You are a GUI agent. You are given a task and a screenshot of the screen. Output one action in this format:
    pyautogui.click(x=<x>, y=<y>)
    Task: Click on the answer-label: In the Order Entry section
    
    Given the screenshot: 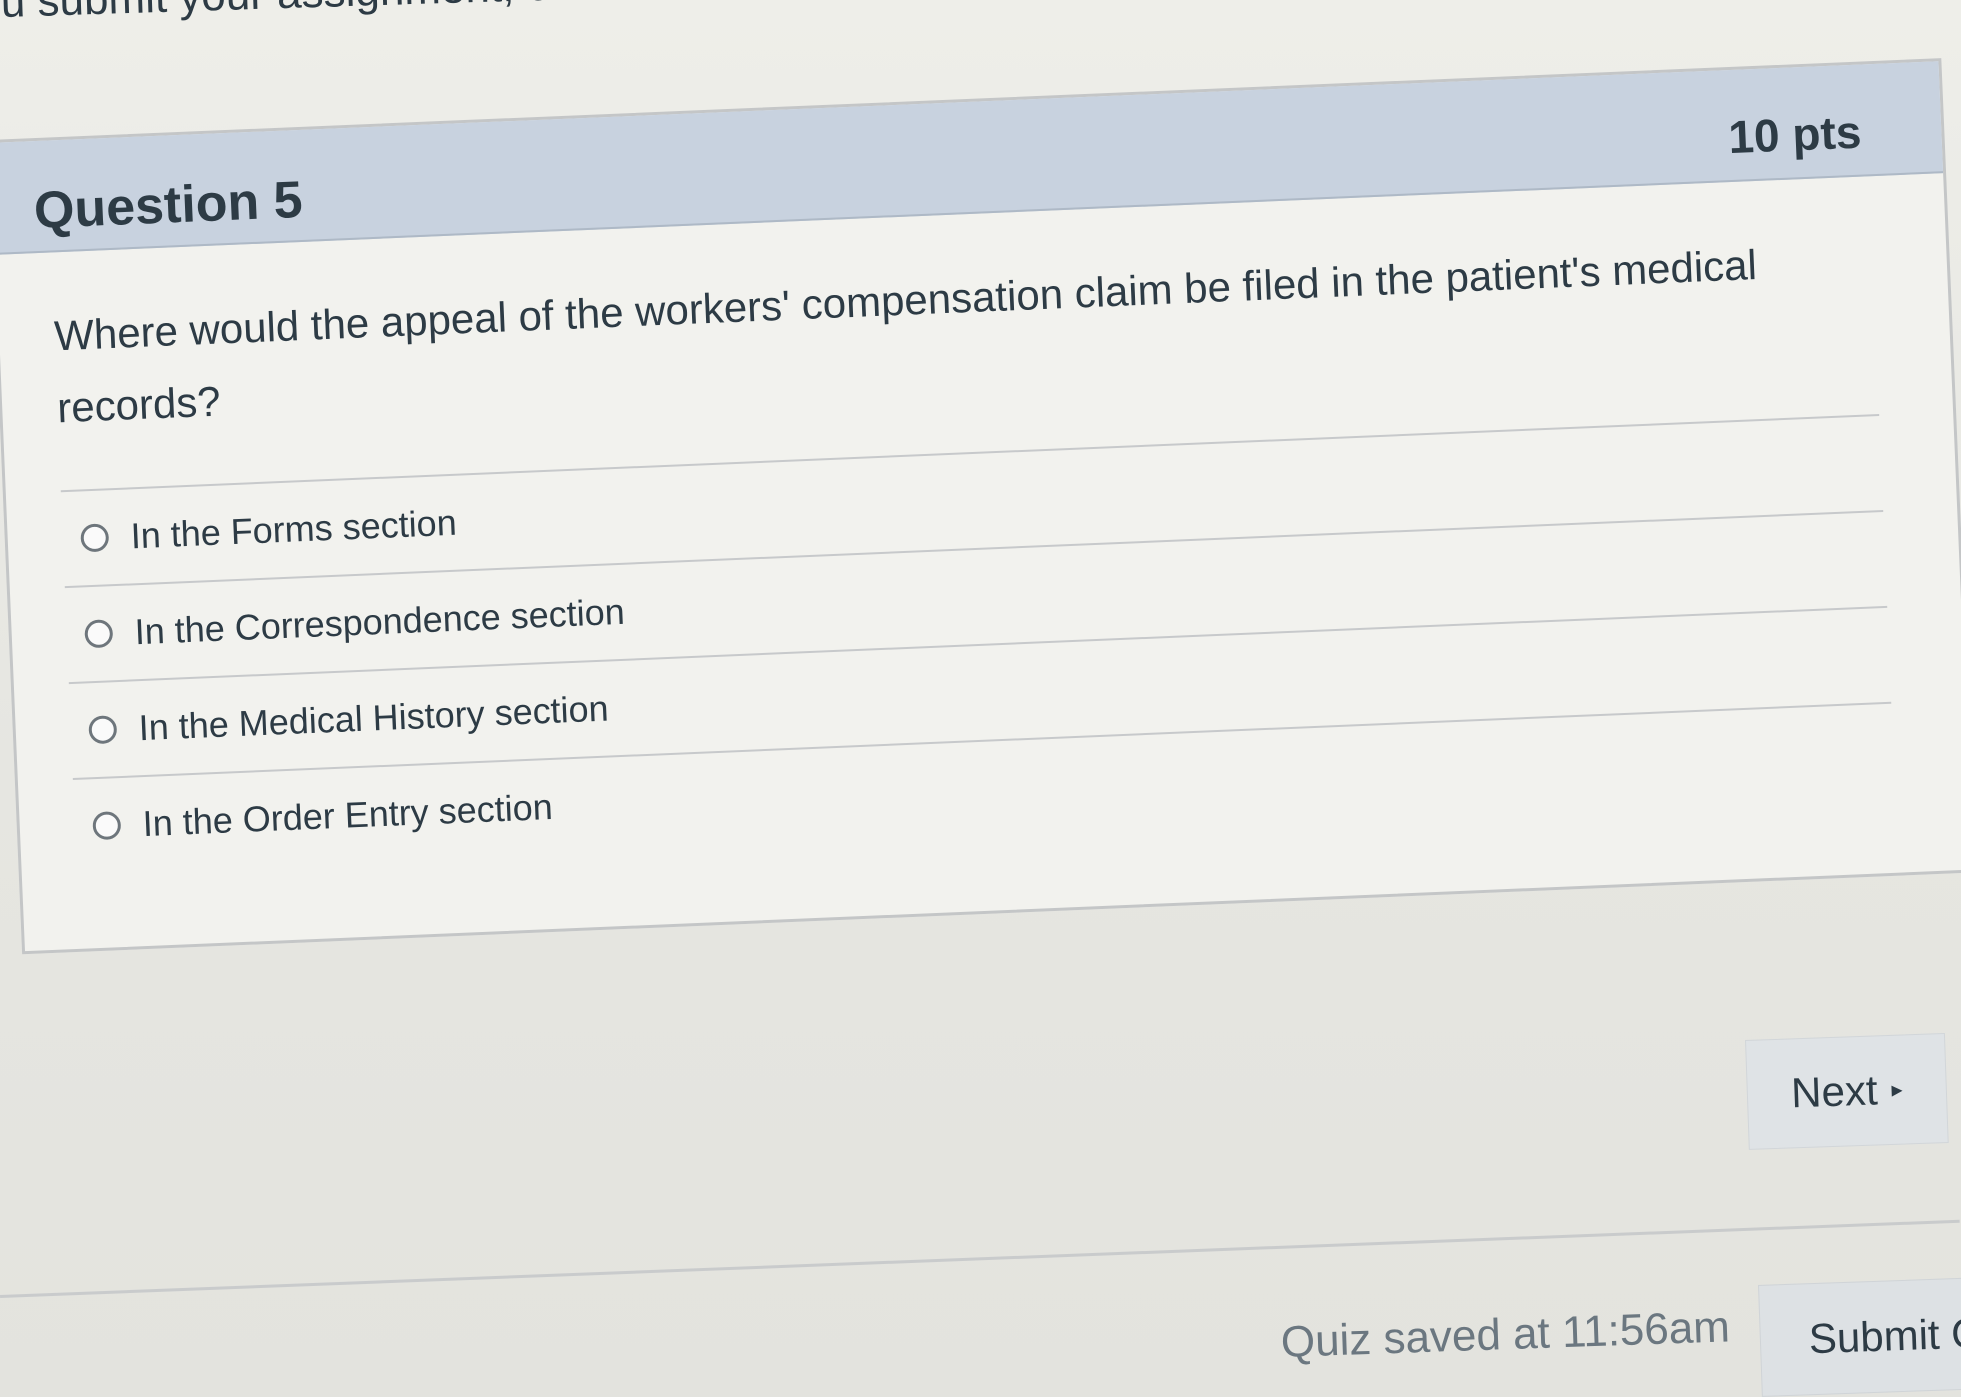 What is the action you would take?
    pyautogui.click(x=348, y=815)
    